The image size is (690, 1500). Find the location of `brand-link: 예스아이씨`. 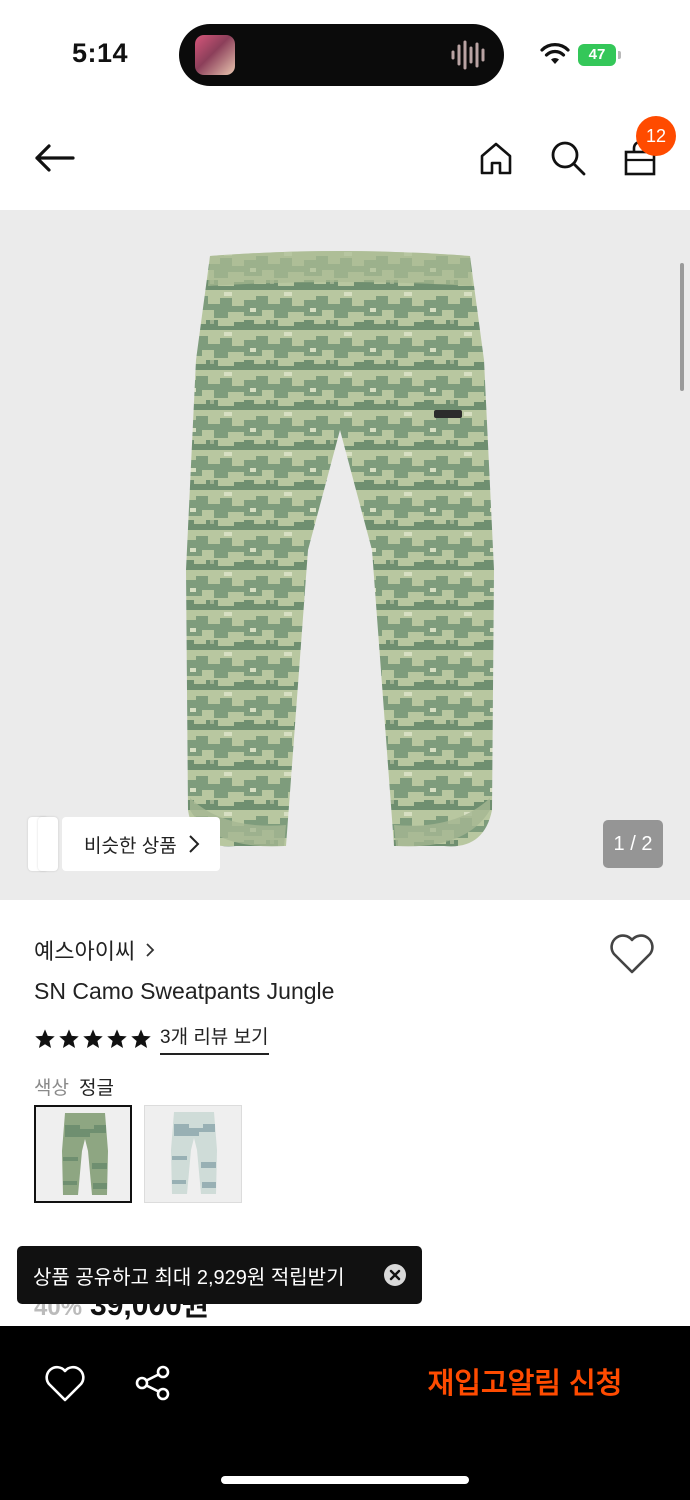

brand-link: 예스아이씨 is located at coordinates (94, 950).